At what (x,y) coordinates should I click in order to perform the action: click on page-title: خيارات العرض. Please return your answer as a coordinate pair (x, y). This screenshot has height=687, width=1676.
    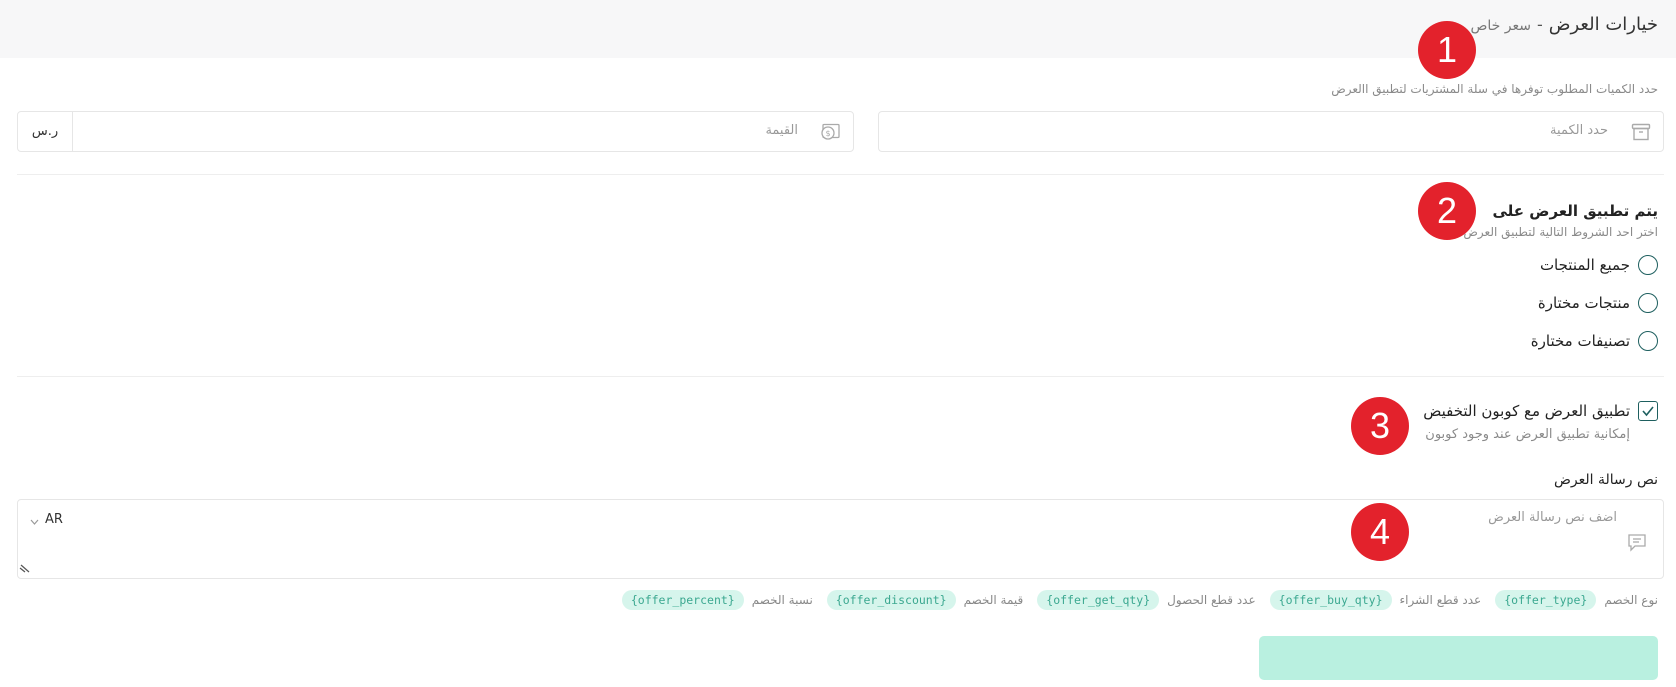
    Looking at the image, I should click on (1603, 24).